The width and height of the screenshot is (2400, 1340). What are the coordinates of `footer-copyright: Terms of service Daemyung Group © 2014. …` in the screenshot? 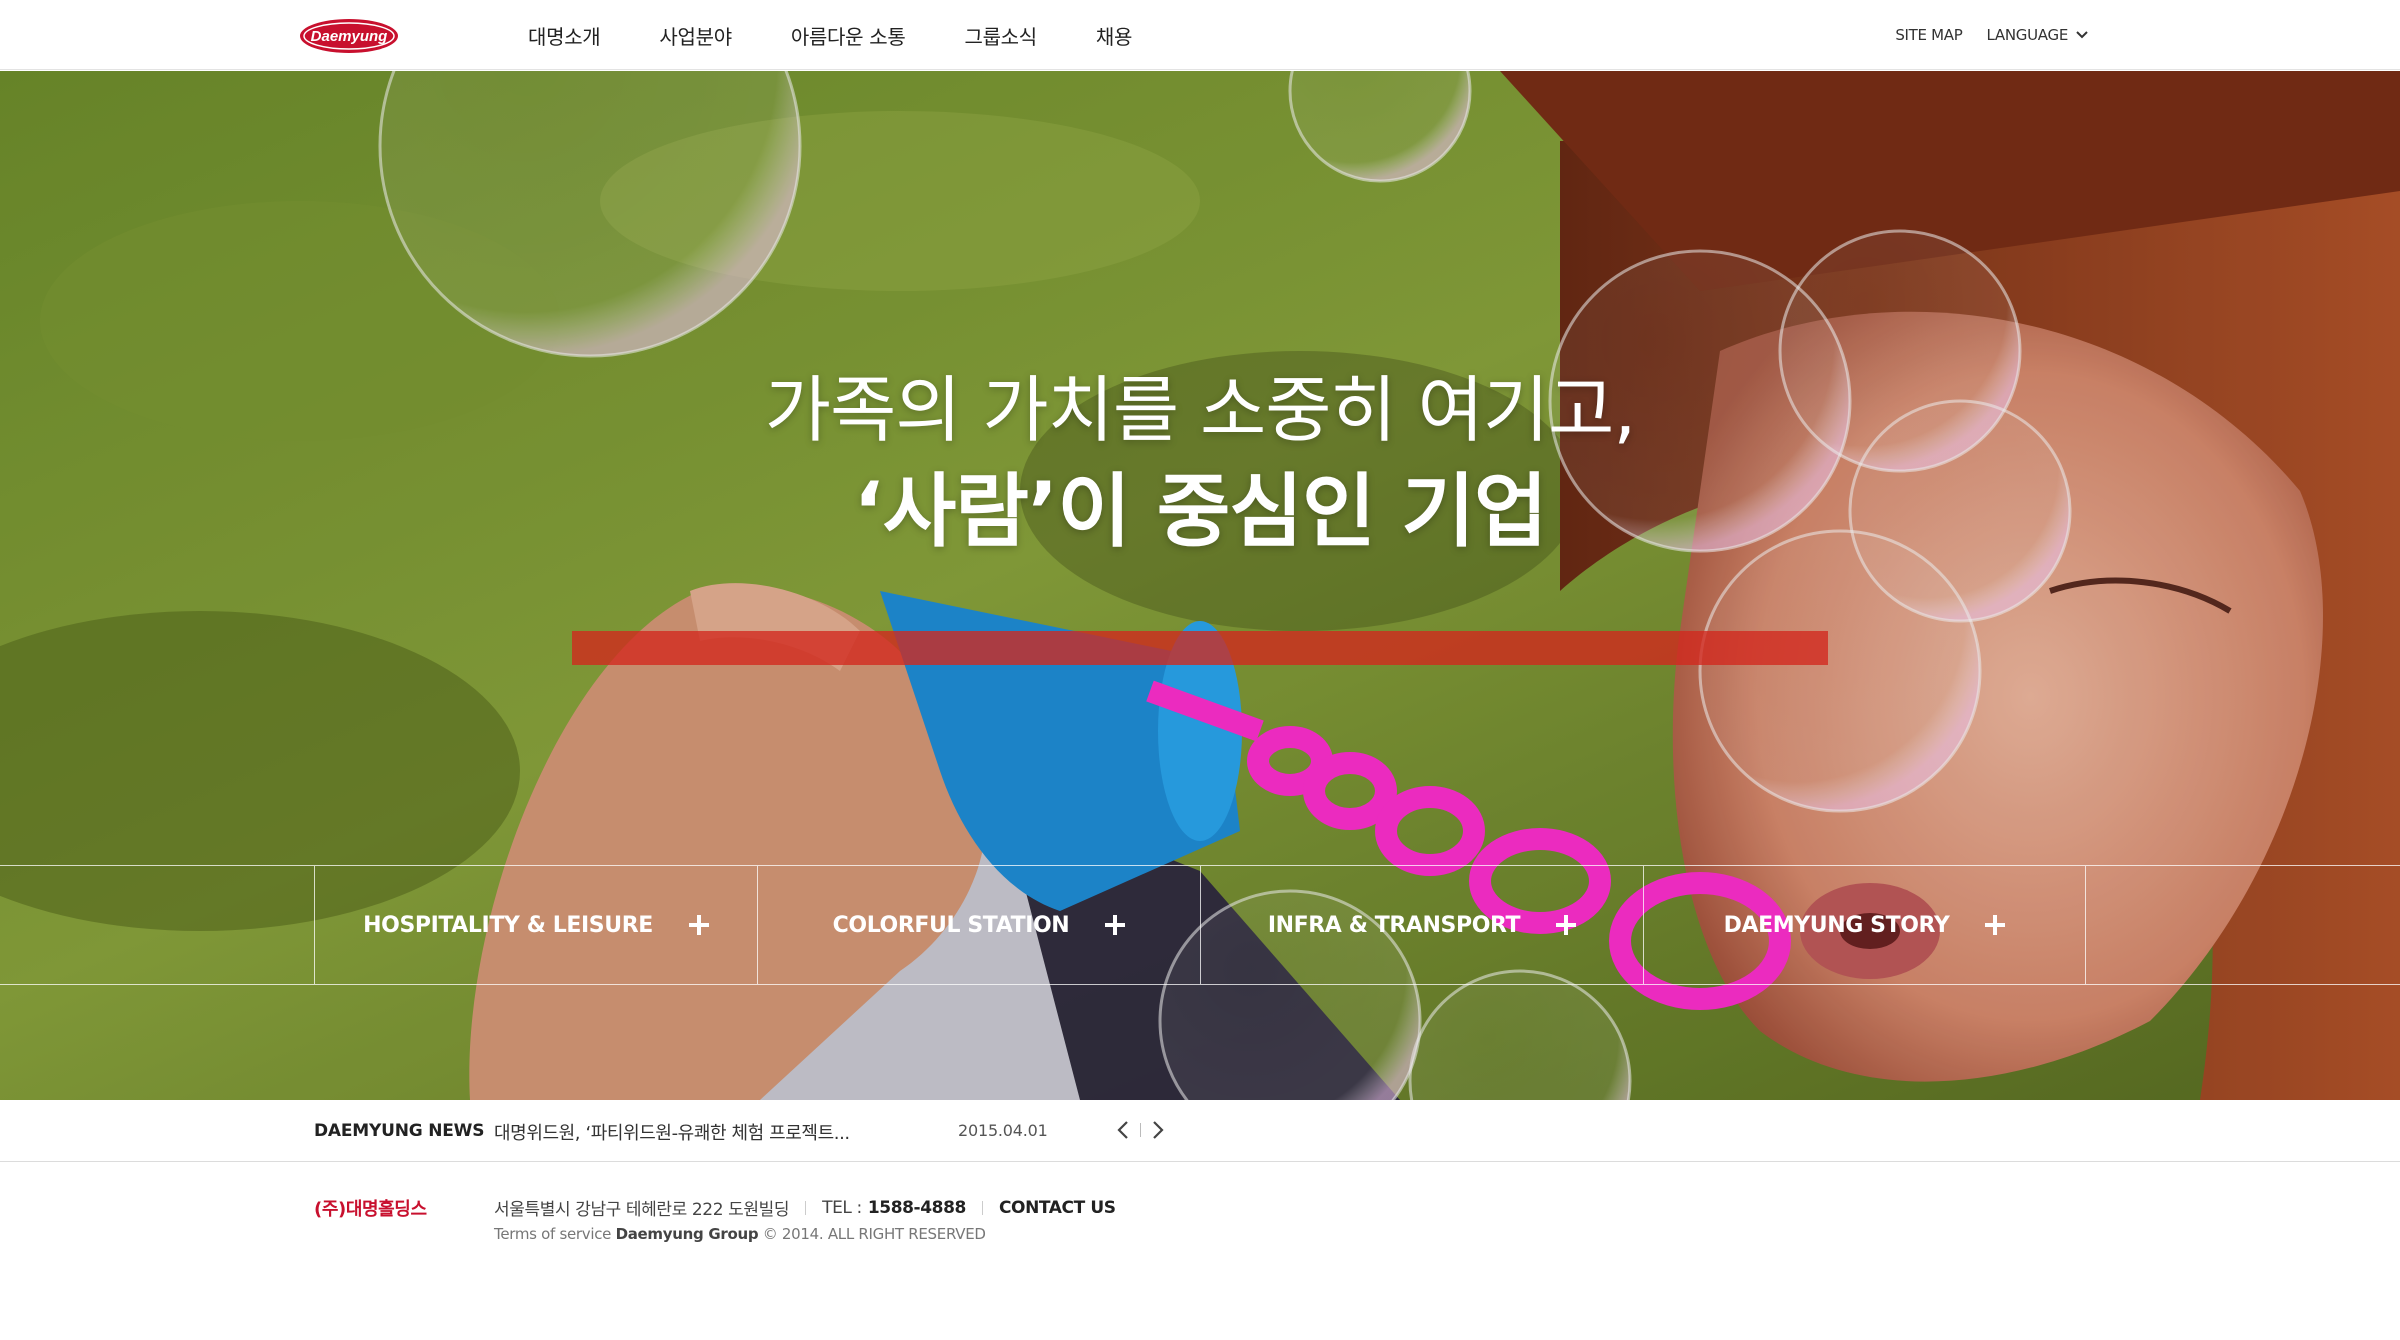 It's located at (740, 1234).